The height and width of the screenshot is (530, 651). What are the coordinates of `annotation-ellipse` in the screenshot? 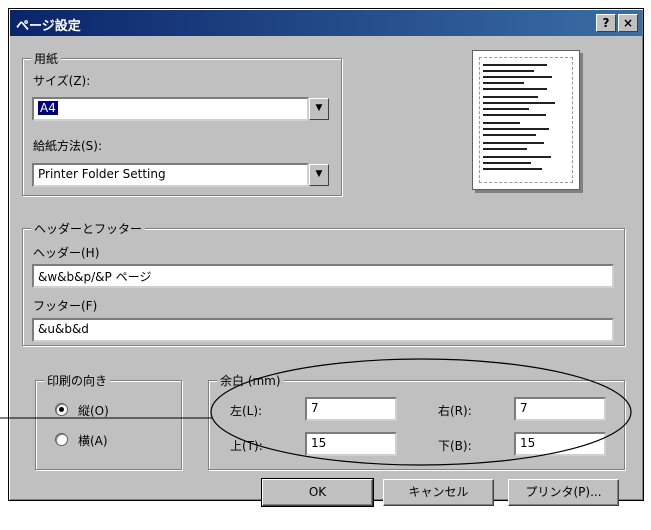 It's located at (421, 412).